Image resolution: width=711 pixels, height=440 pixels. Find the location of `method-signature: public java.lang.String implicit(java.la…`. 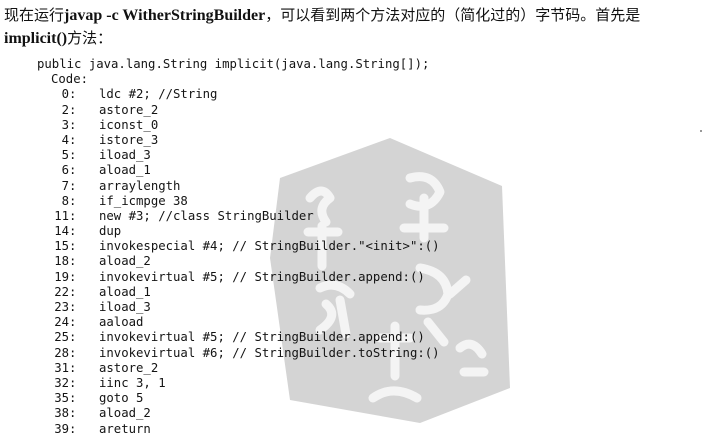

method-signature: public java.lang.String implicit(java.la… is located at coordinates (233, 64).